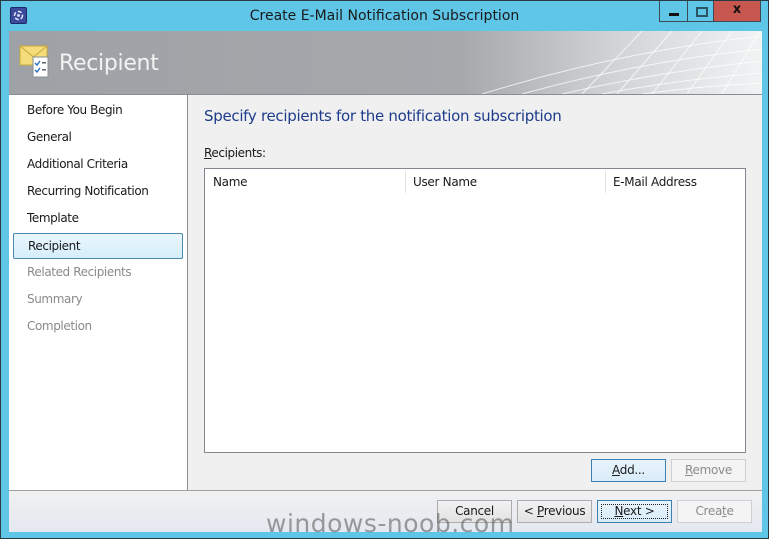  What do you see at coordinates (55, 299) in the screenshot?
I see `nav-item-summary: Summary` at bounding box center [55, 299].